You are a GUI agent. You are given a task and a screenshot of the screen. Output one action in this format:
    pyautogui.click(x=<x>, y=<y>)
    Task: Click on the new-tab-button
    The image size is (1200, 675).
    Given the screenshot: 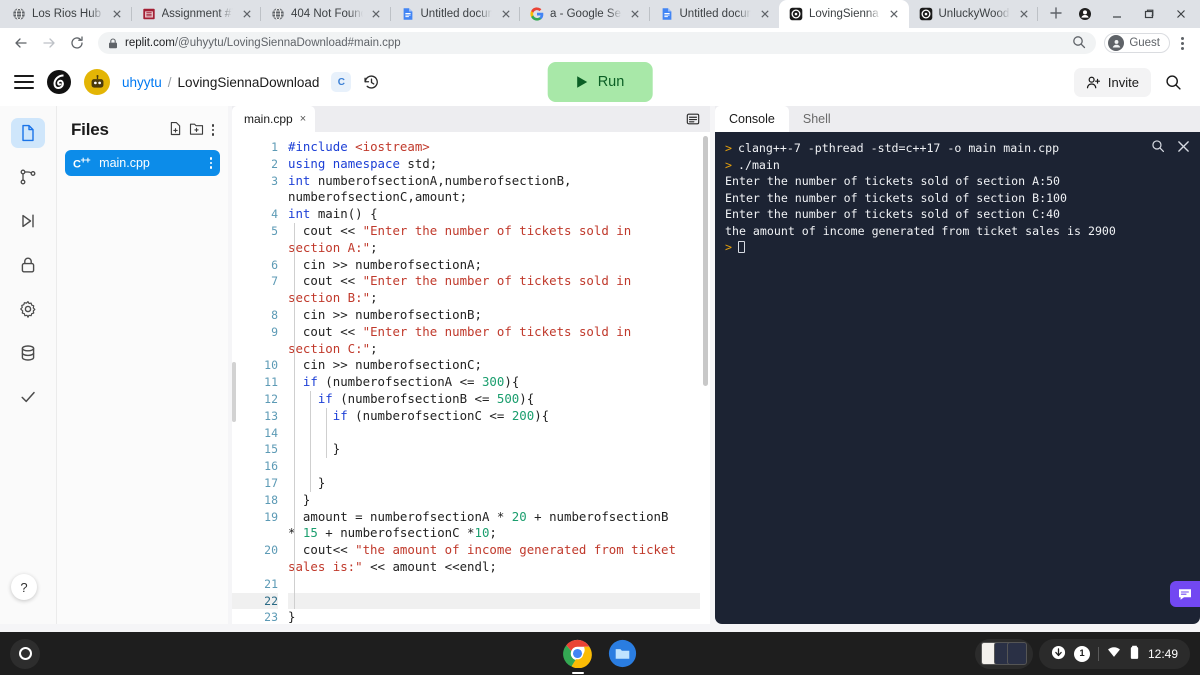 What is the action you would take?
    pyautogui.click(x=1056, y=13)
    